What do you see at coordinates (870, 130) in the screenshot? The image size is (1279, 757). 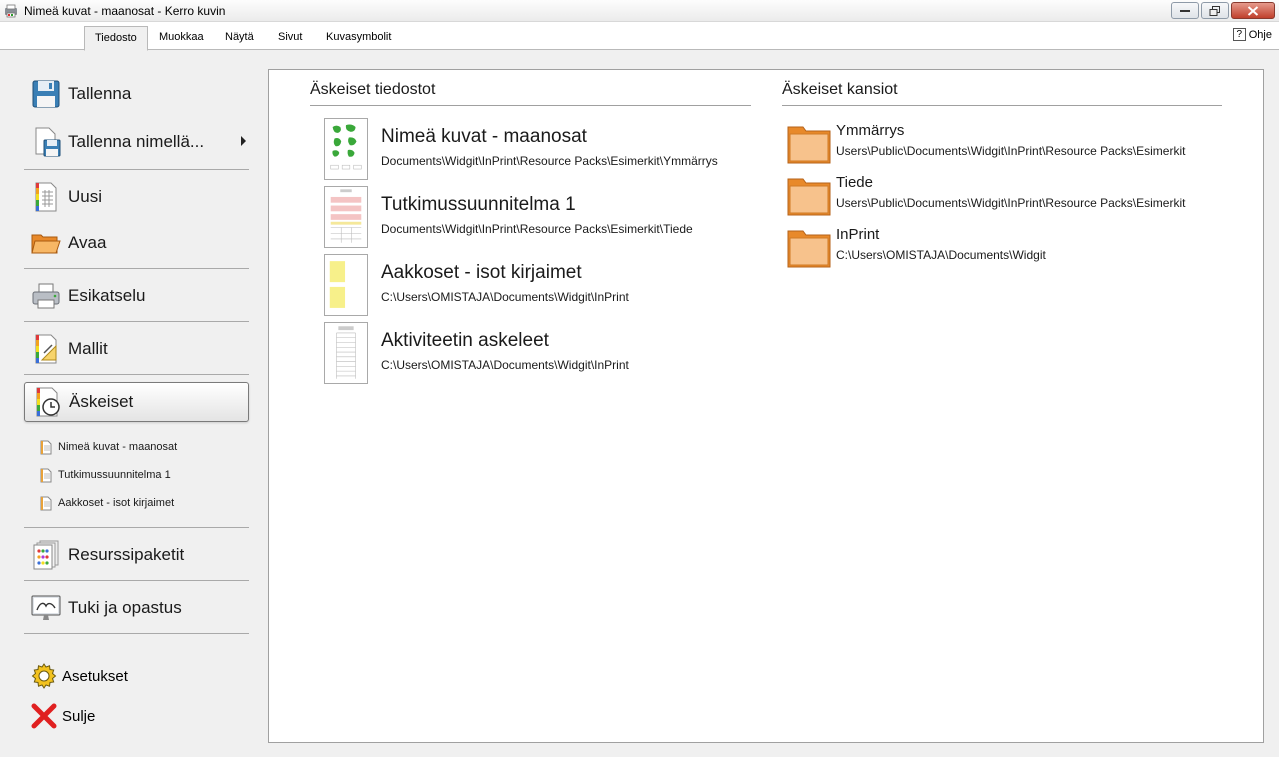 I see `recent-folder-name: Ymmärrys` at bounding box center [870, 130].